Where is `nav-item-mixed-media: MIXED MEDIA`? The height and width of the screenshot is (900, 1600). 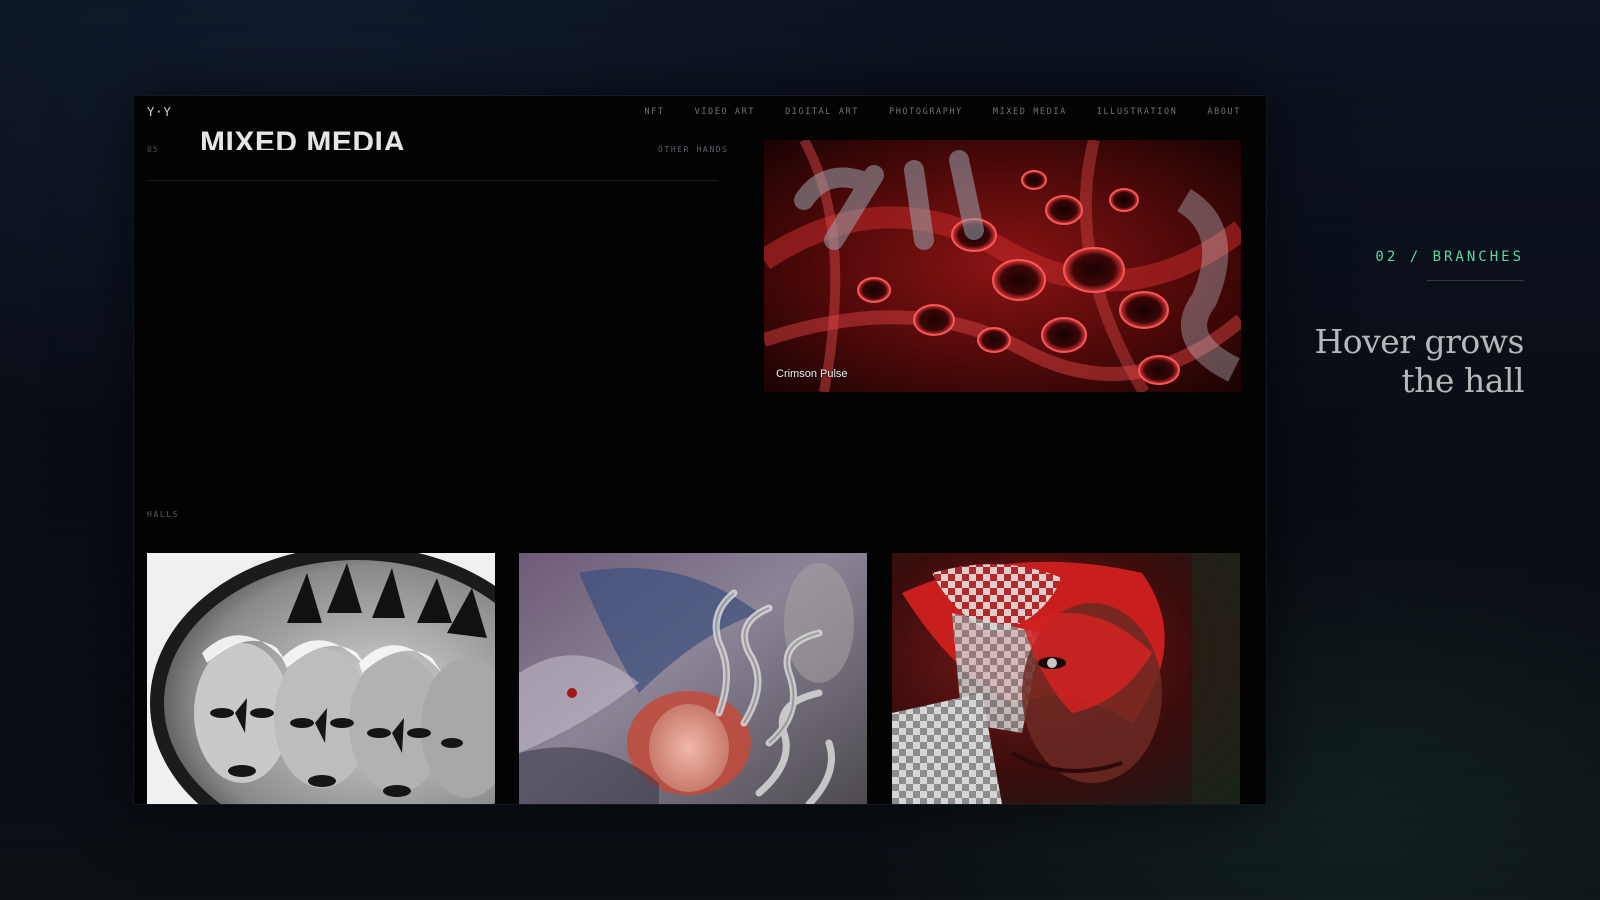
nav-item-mixed-media: MIXED MEDIA is located at coordinates (1030, 112).